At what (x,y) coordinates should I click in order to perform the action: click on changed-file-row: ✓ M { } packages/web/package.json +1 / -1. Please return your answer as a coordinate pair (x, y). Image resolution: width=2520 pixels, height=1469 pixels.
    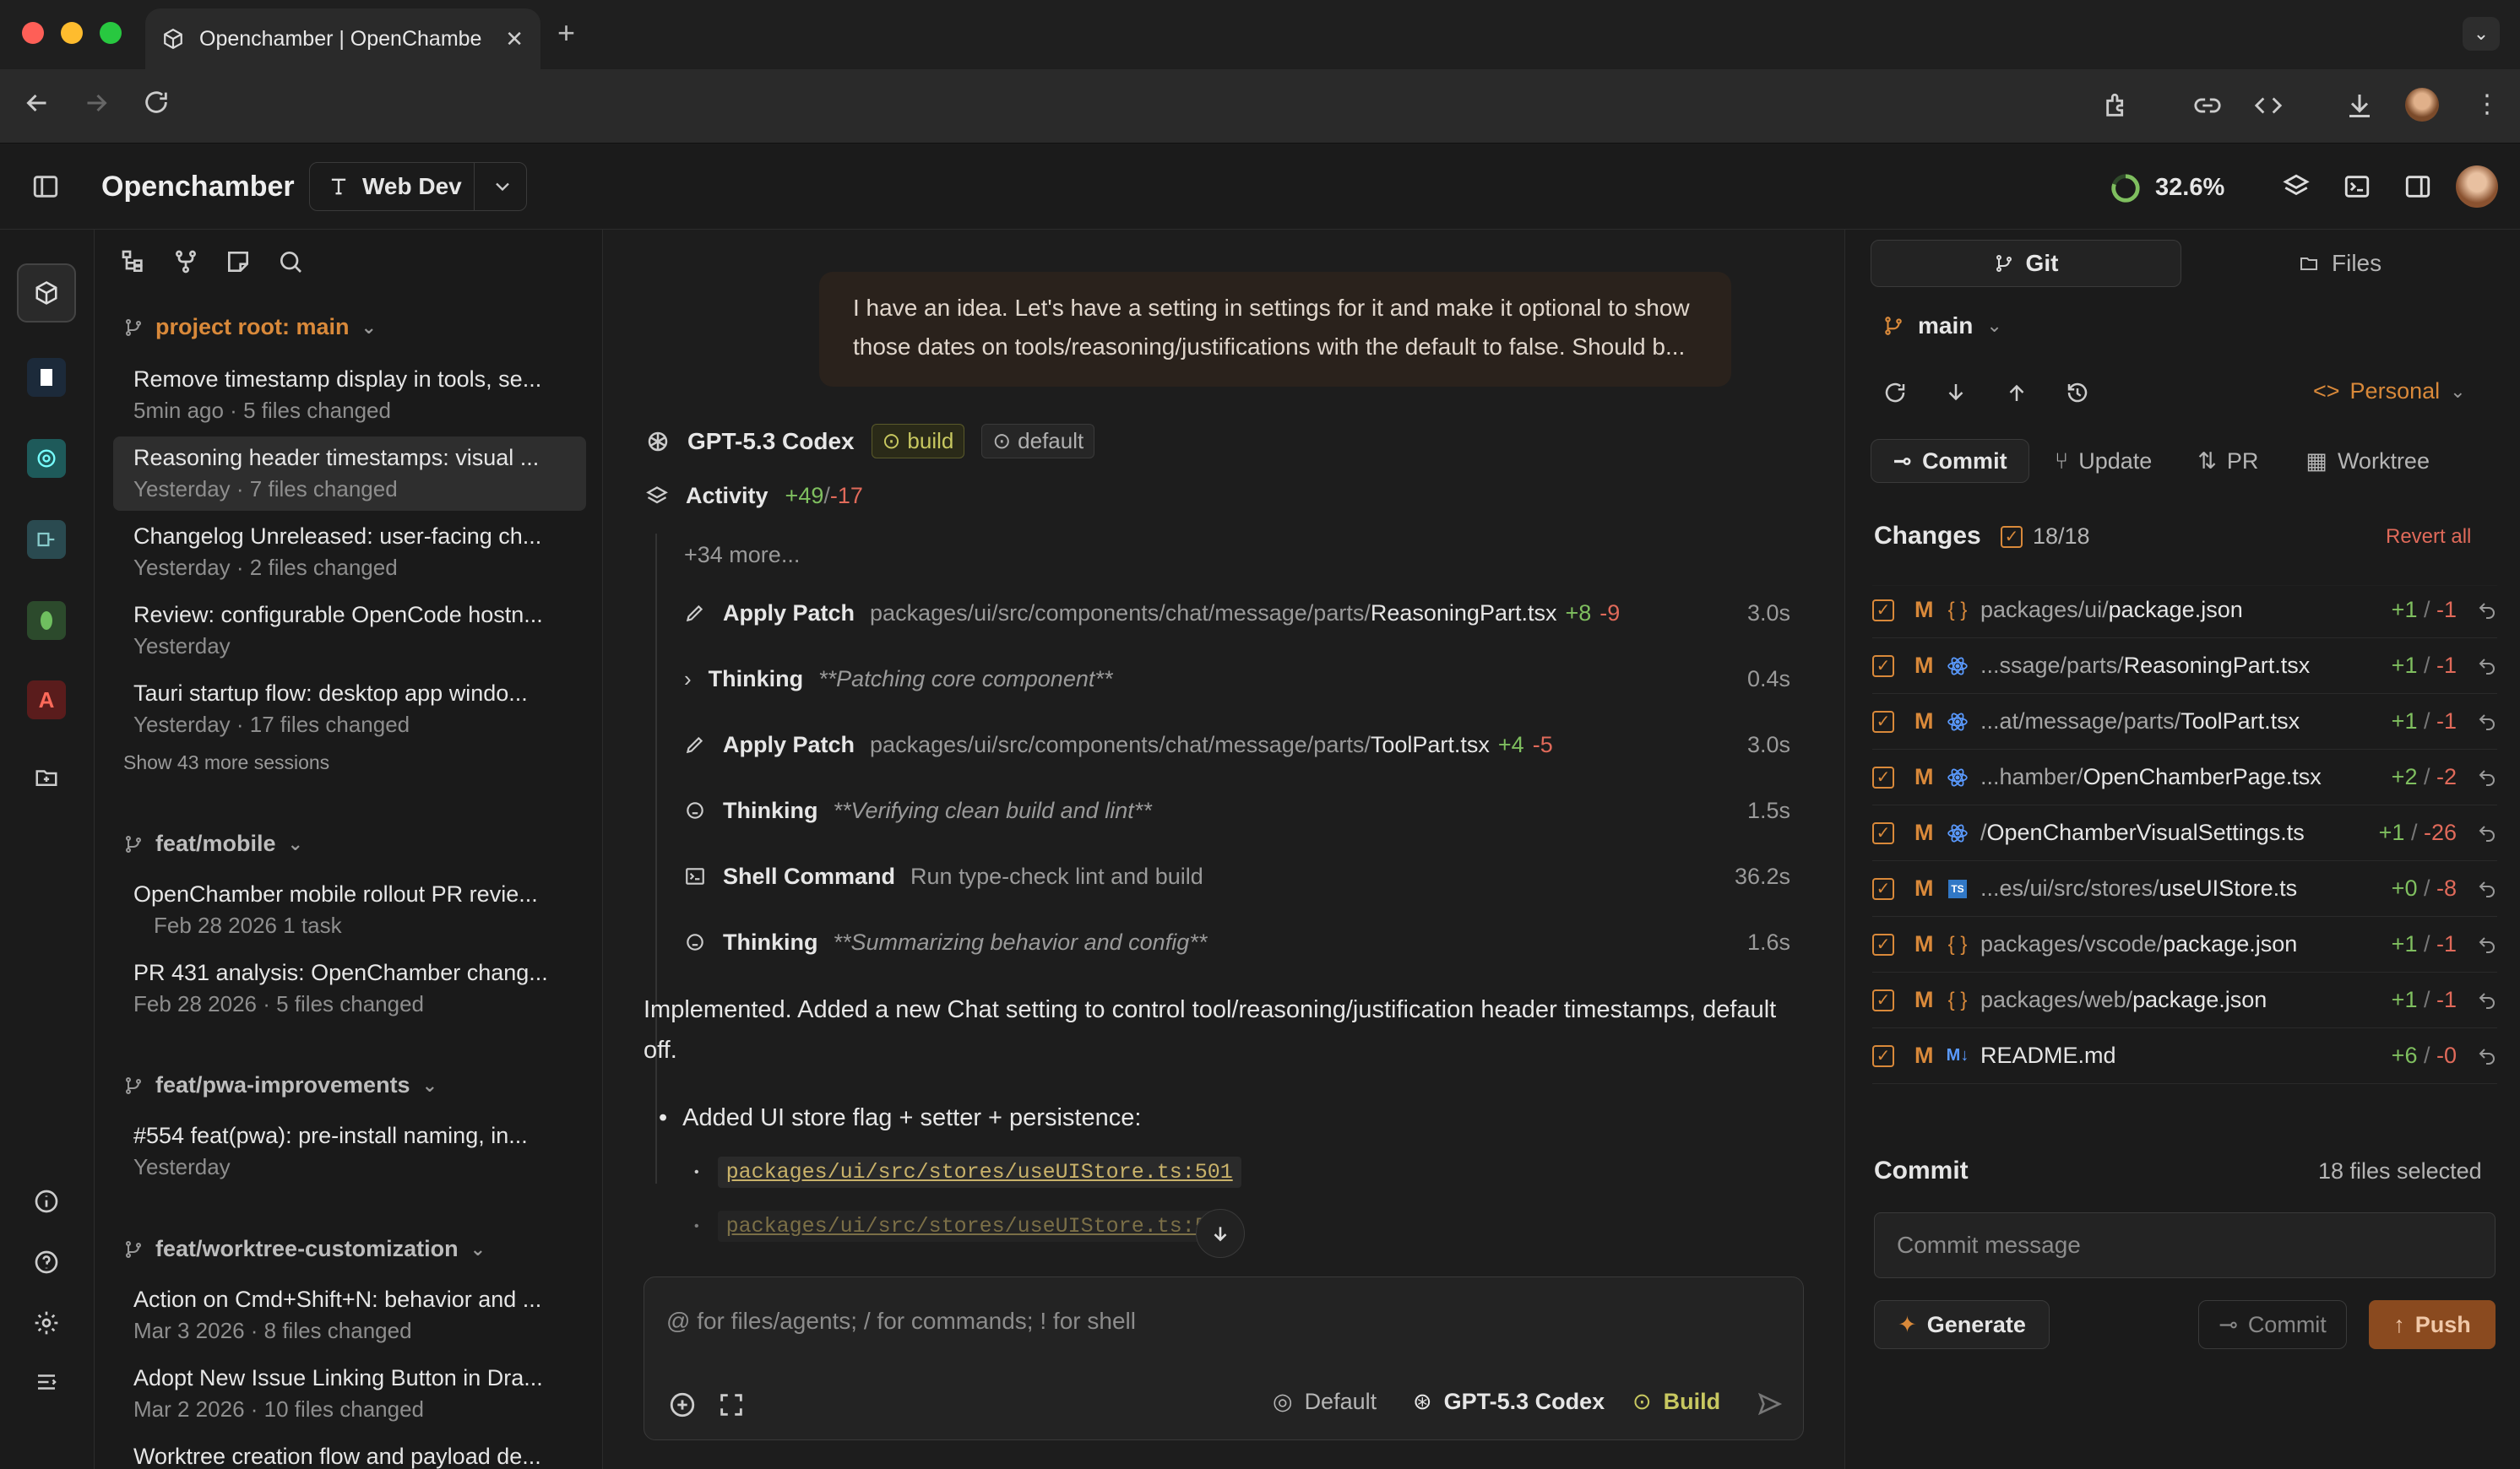
    Looking at the image, I should click on (2184, 1001).